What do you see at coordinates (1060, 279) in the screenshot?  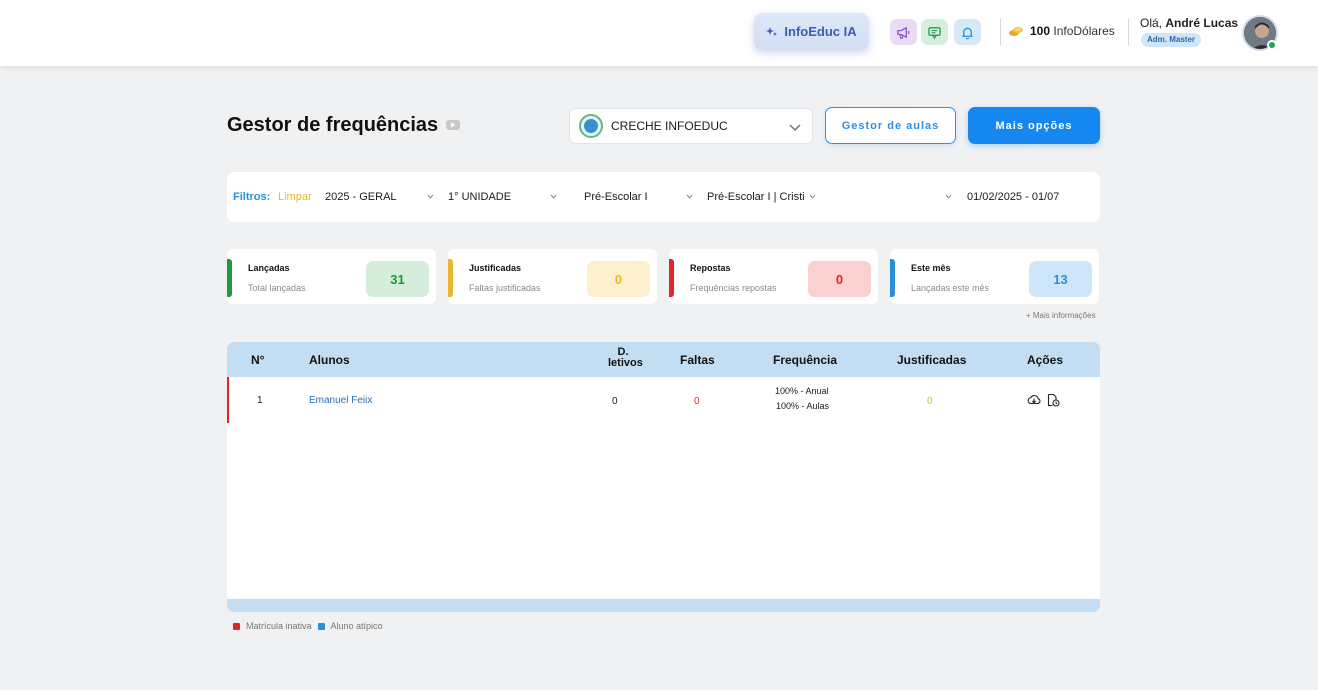 I see `stat-value: 13` at bounding box center [1060, 279].